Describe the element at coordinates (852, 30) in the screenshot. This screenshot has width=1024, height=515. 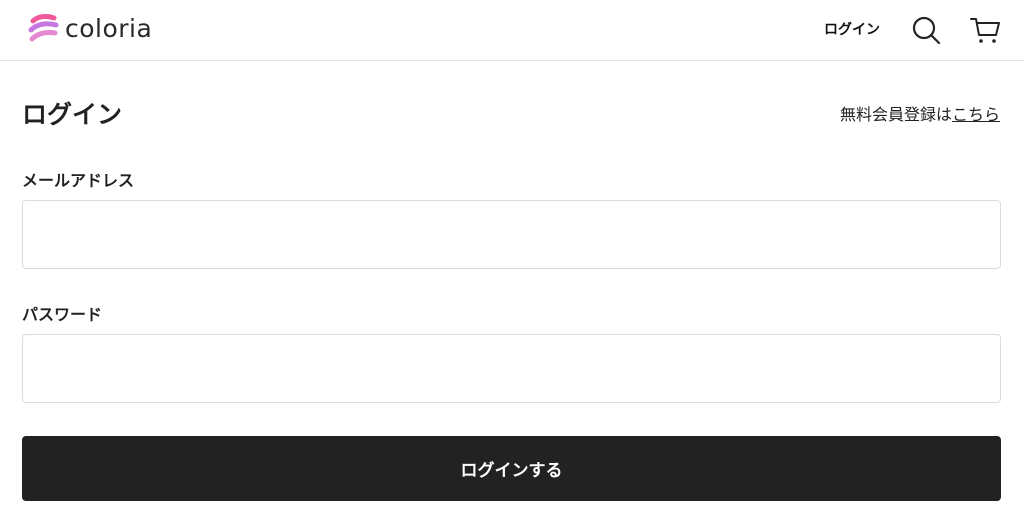
I see `header-login-link: ログイン` at that location.